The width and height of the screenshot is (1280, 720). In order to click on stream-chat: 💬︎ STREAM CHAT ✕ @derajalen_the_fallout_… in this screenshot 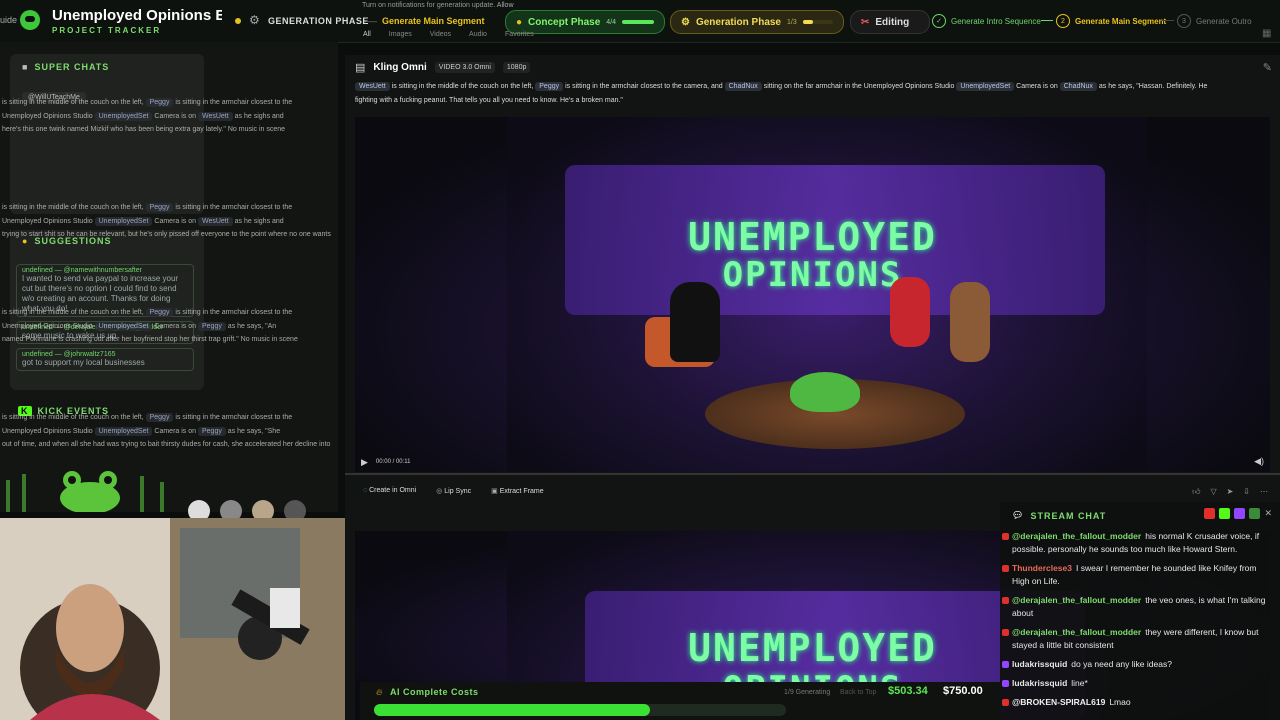, I will do `click(1140, 611)`.